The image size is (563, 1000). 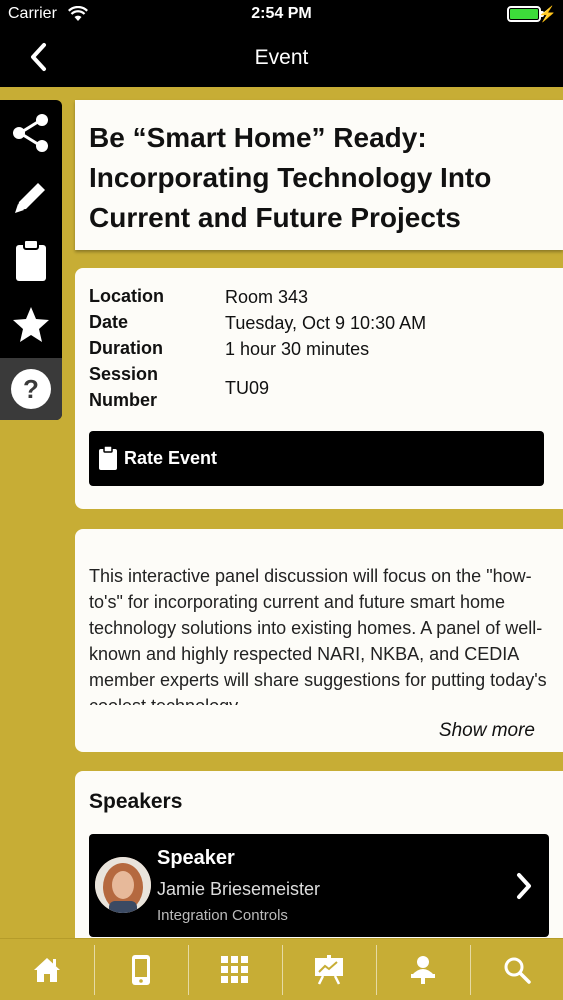 I want to click on top-bar: Carrier 2:54 PM ⚡ Event, so click(x=281, y=43).